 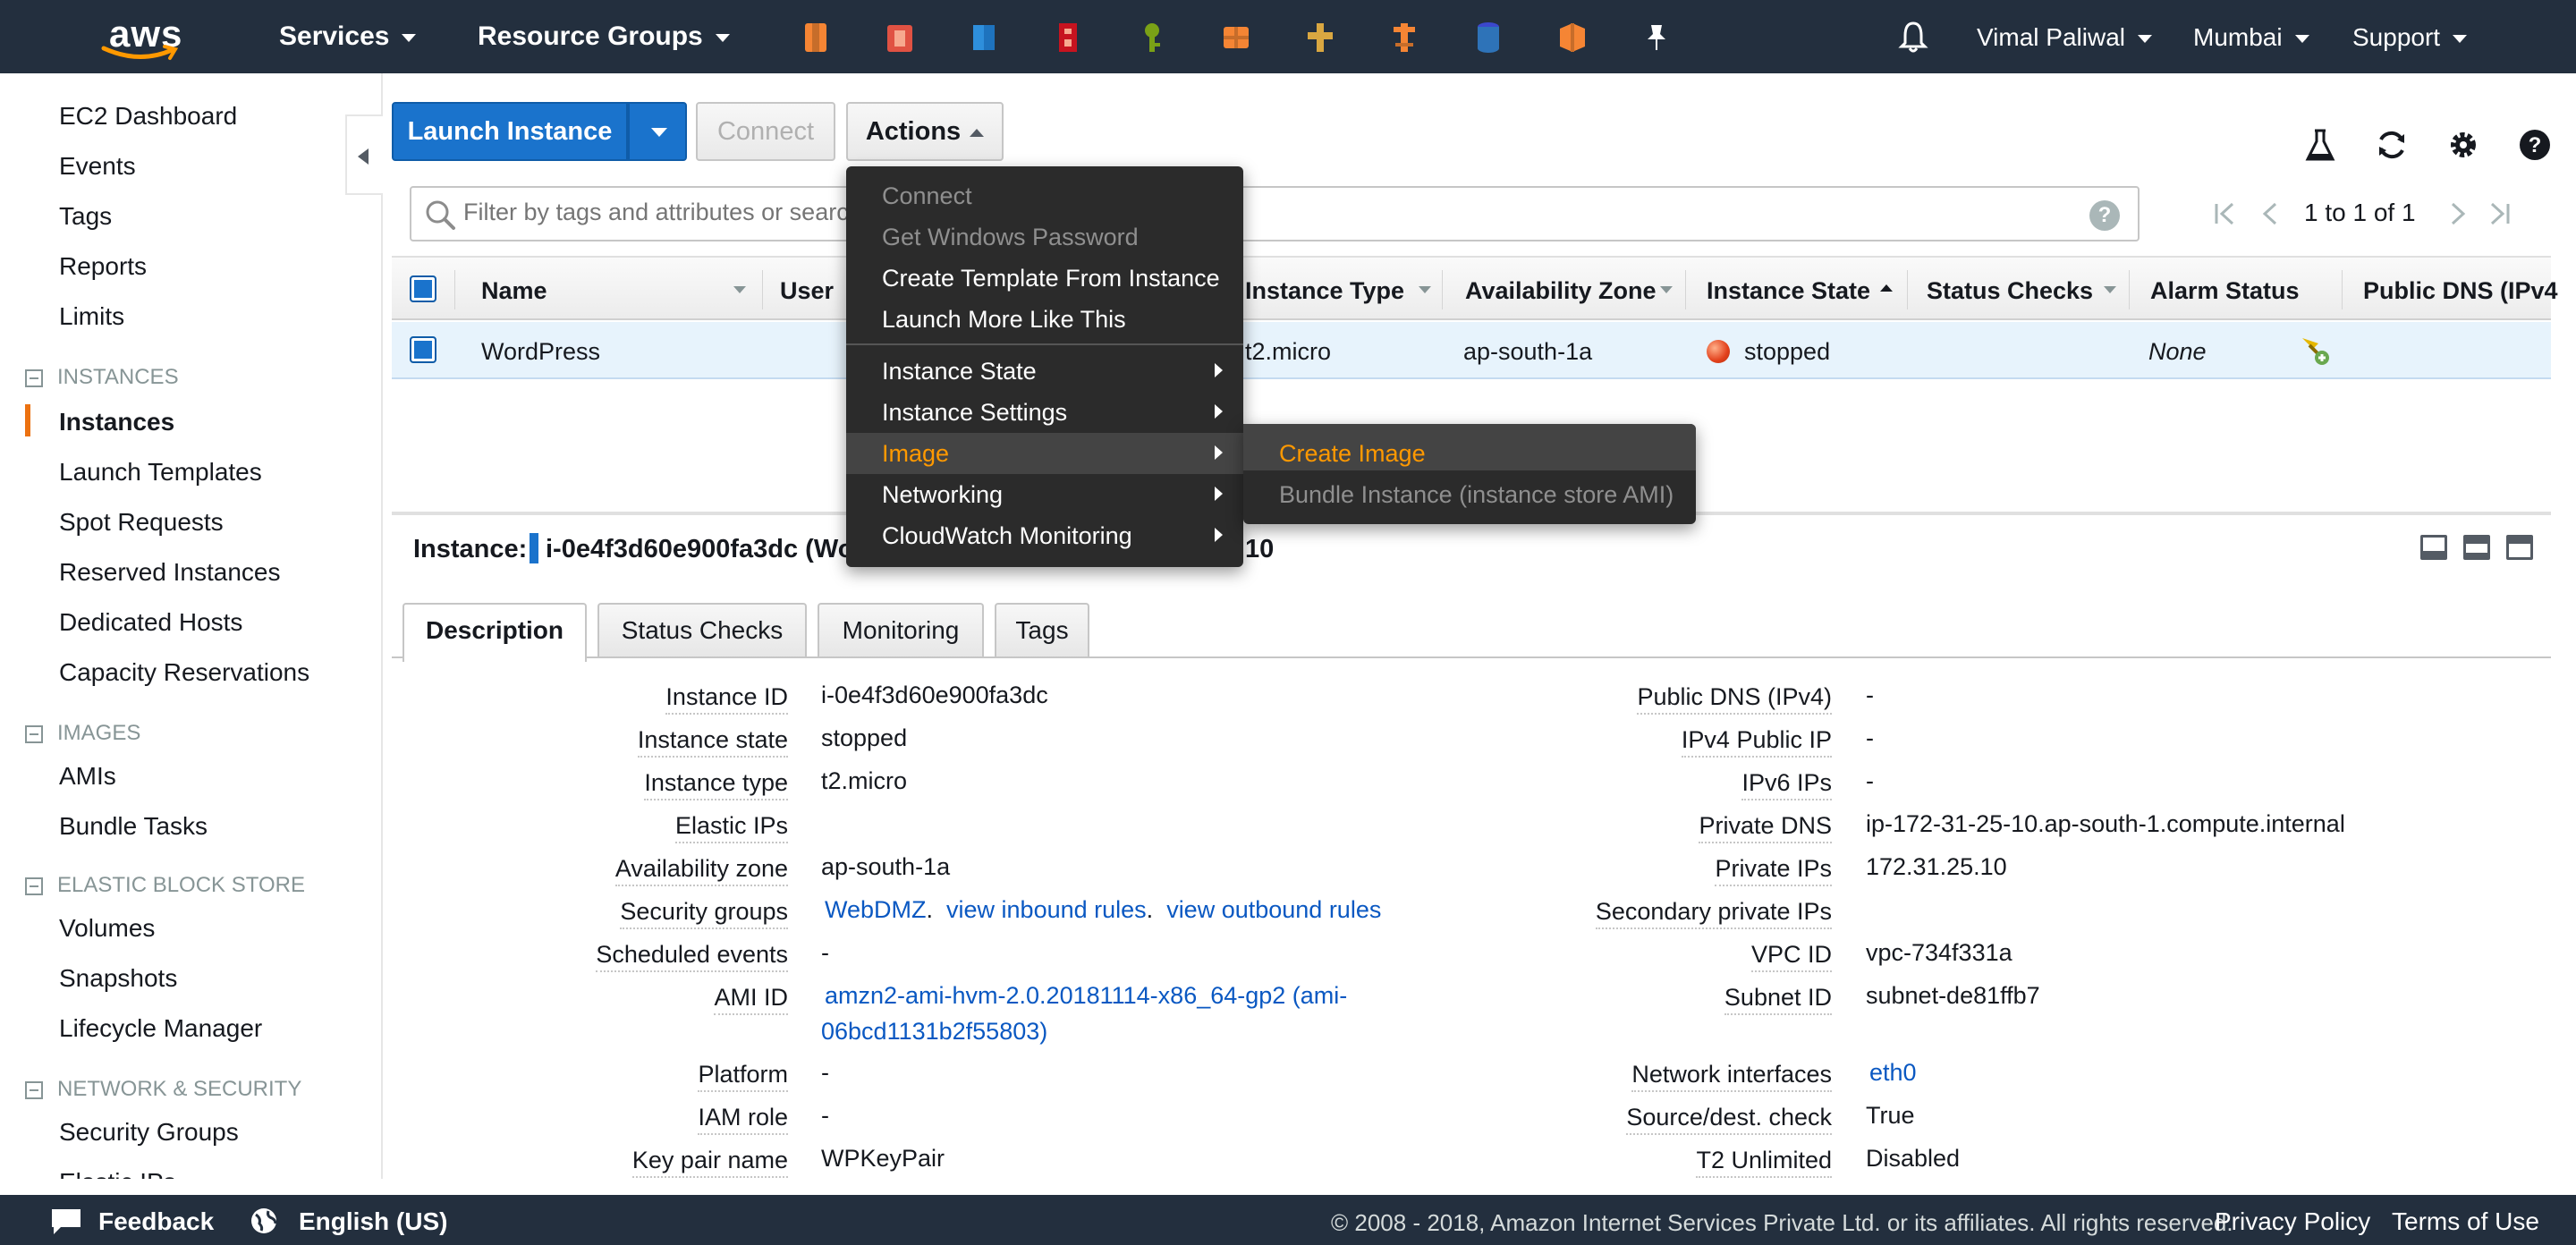 What do you see at coordinates (2270, 213) in the screenshot?
I see `prev-page-icon` at bounding box center [2270, 213].